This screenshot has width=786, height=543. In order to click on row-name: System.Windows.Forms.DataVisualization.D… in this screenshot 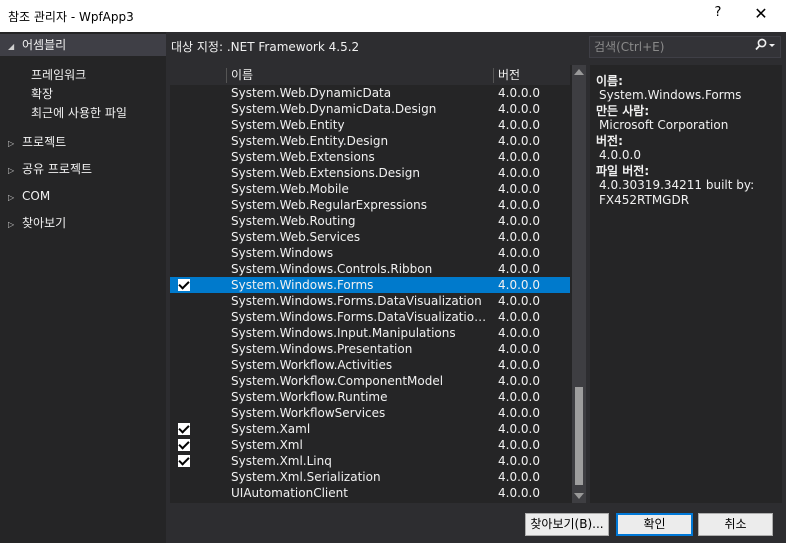, I will do `click(360, 317)`.